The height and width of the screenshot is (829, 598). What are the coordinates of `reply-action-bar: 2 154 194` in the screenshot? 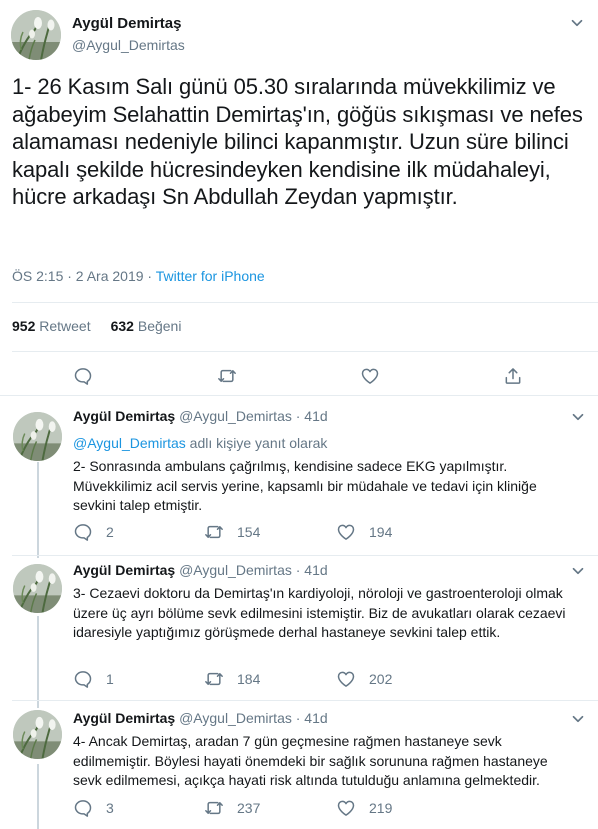 It's located at (299, 533).